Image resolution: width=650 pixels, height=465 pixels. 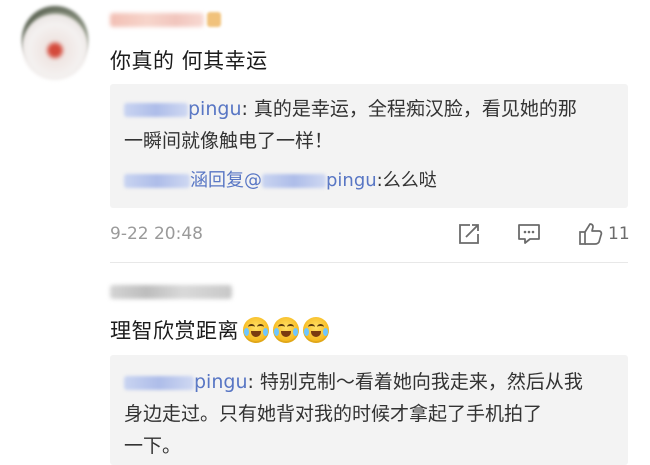 I want to click on reply-line: 涵回复@ pingu:么么哒, so click(x=280, y=181).